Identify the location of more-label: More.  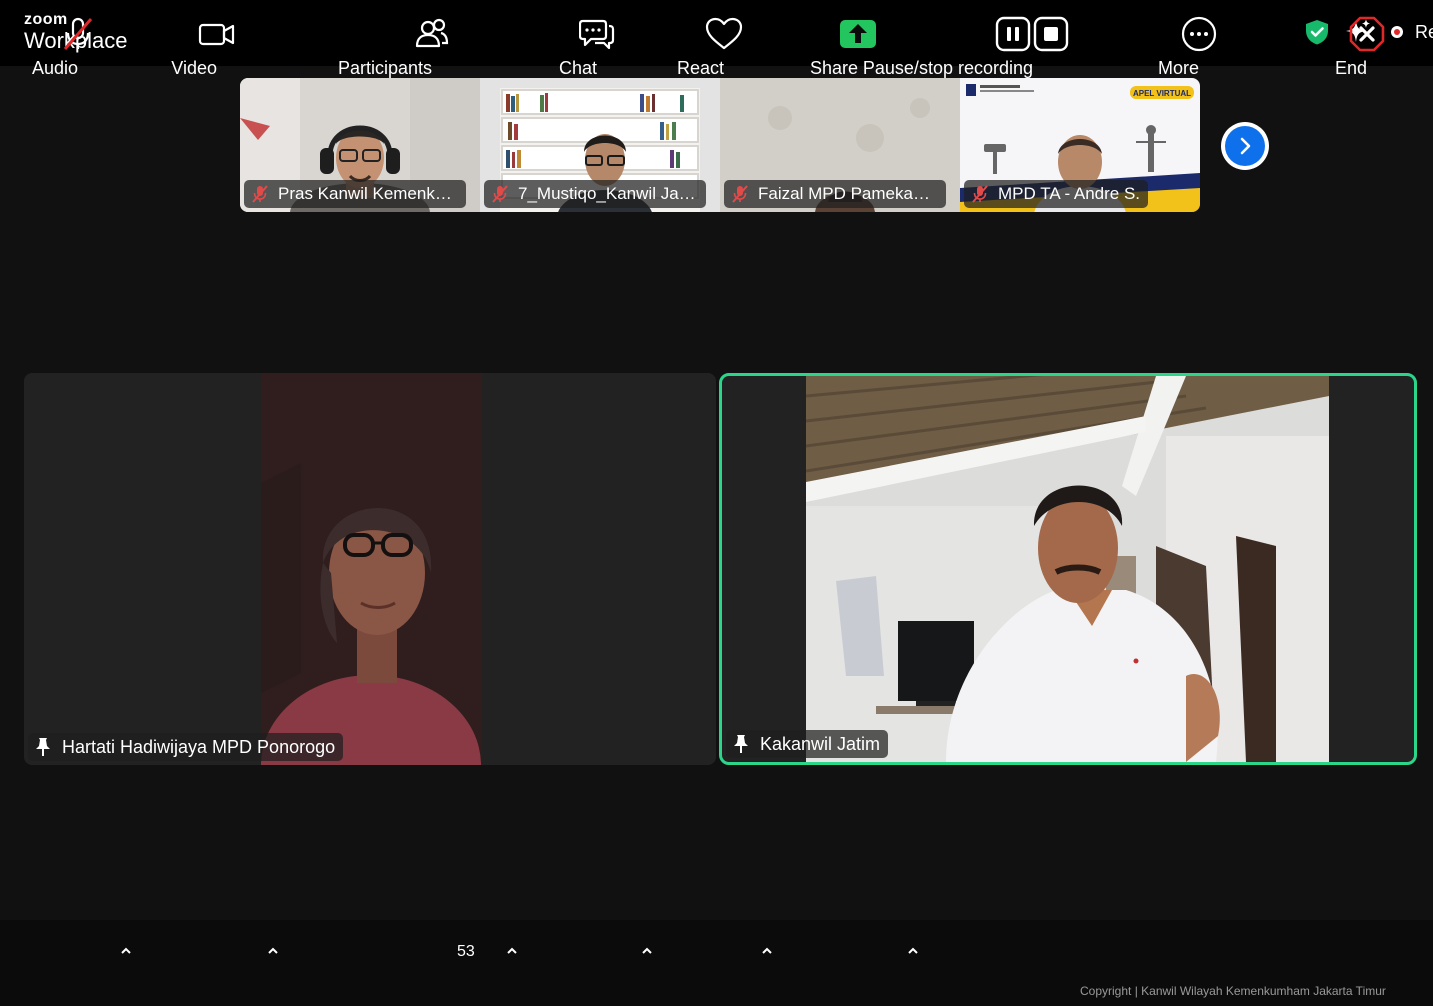
(1178, 68).